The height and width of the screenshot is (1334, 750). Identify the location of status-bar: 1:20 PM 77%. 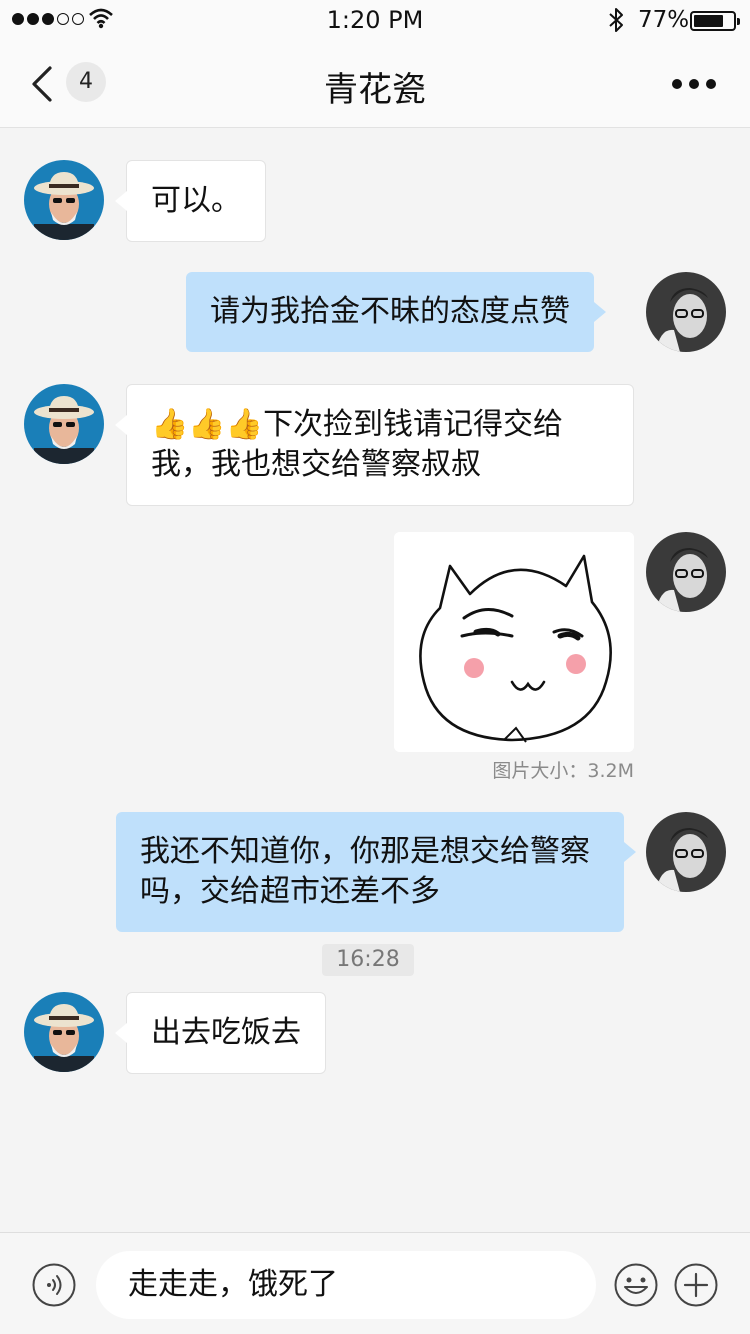
(375, 20).